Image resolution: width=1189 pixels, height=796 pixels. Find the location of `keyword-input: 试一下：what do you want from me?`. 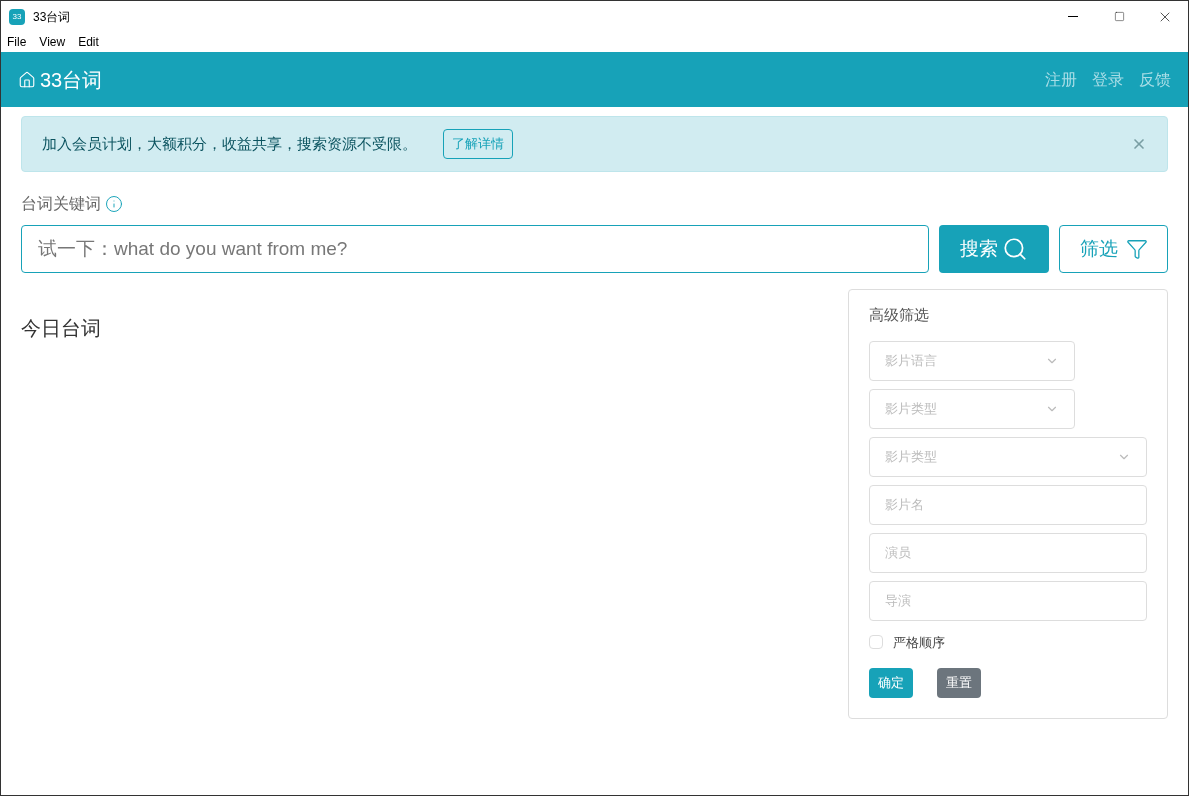

keyword-input: 试一下：what do you want from me? is located at coordinates (475, 249).